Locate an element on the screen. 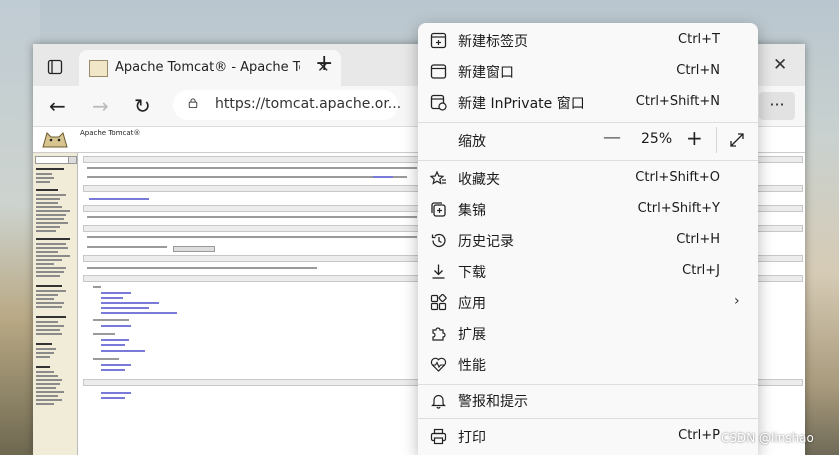 This screenshot has width=839, height=455. new-tab-plus-icon: + is located at coordinates (324, 64).